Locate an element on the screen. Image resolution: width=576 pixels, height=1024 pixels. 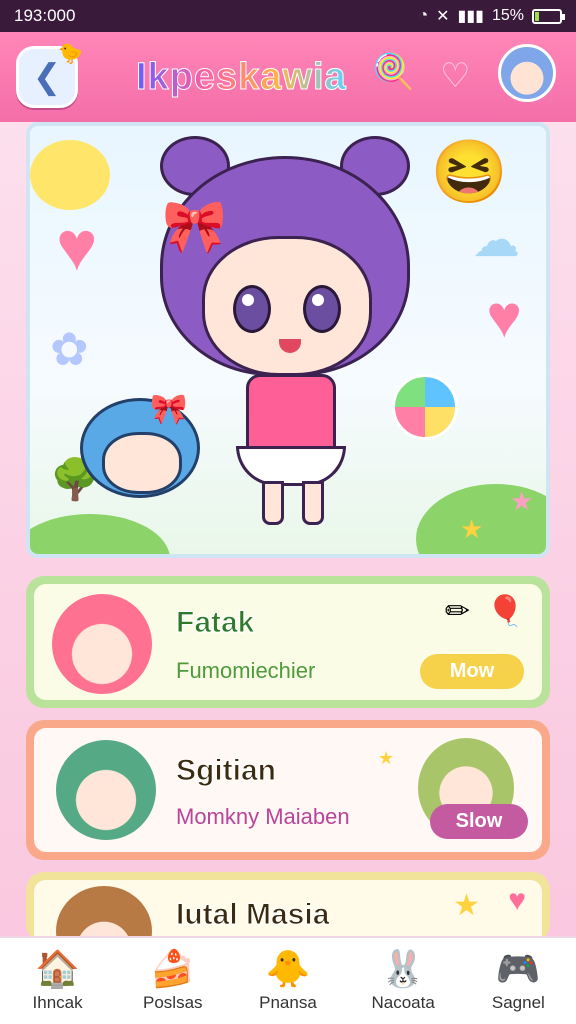
nav-label: Poslsas is located at coordinates (173, 1002).